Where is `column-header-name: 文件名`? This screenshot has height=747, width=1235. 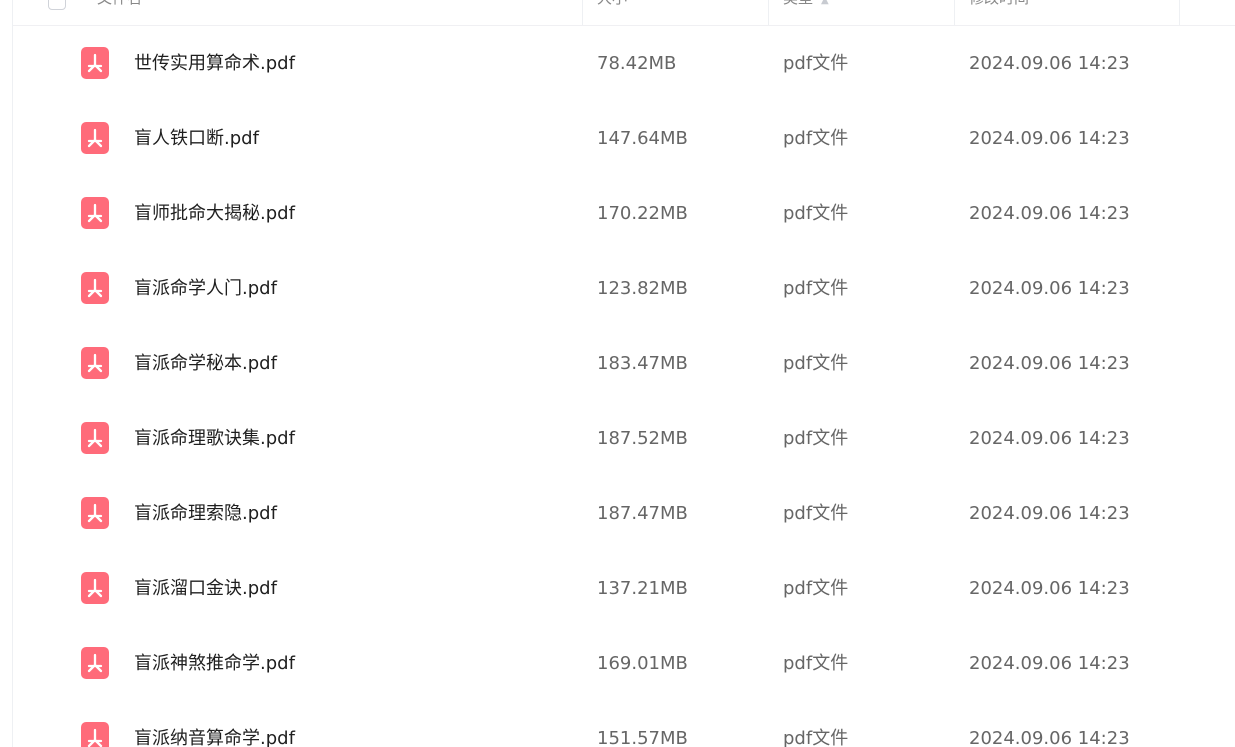
column-header-name: 文件名 is located at coordinates (119, 12).